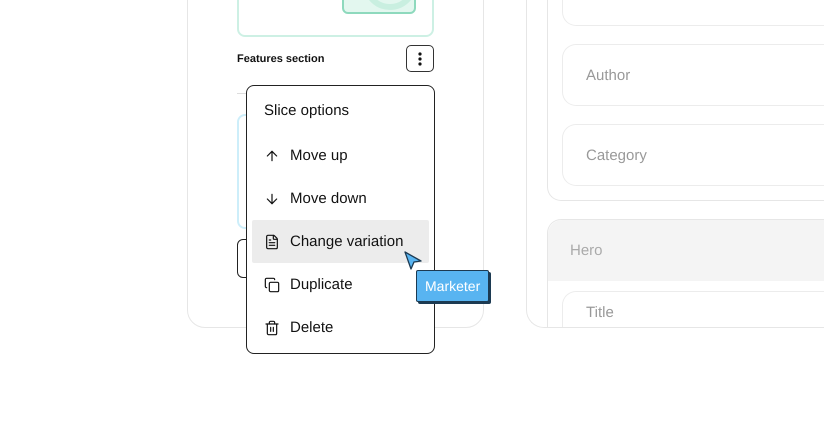 This screenshot has width=824, height=421. What do you see at coordinates (306, 110) in the screenshot?
I see `menu-title: Slice options` at bounding box center [306, 110].